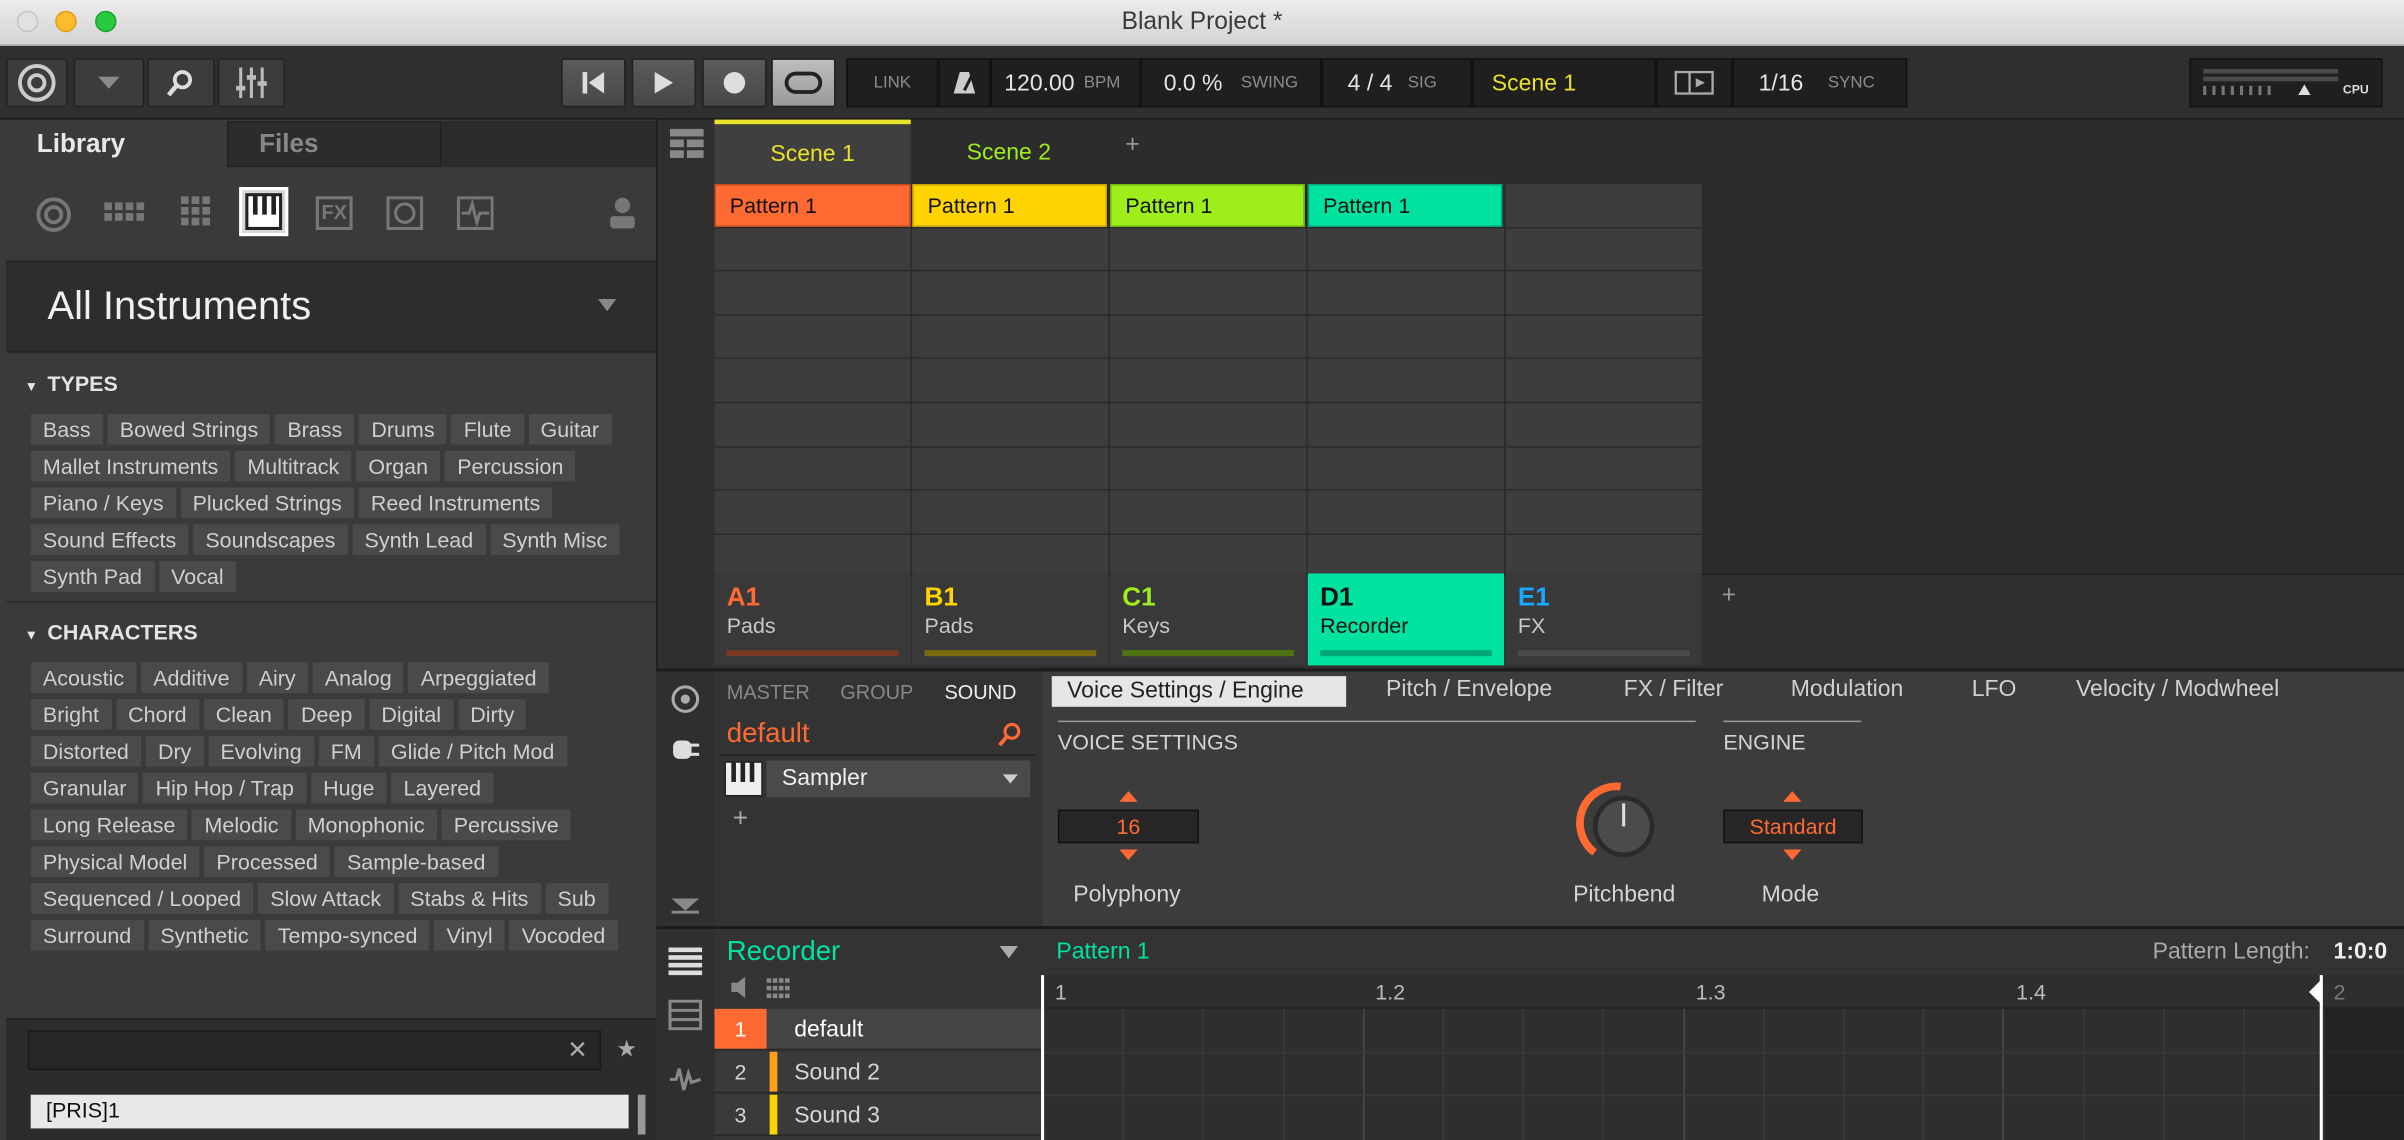  I want to click on tag-fm: FM, so click(346, 751).